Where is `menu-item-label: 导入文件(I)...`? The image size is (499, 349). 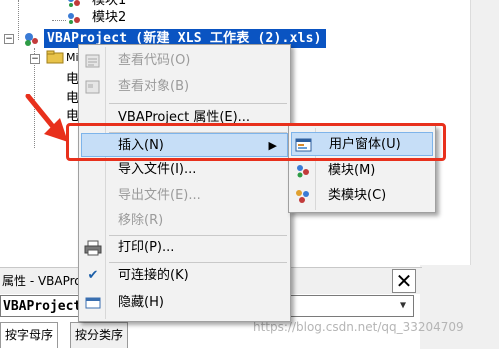
menu-item-label: 导入文件(I)... is located at coordinates (157, 169).